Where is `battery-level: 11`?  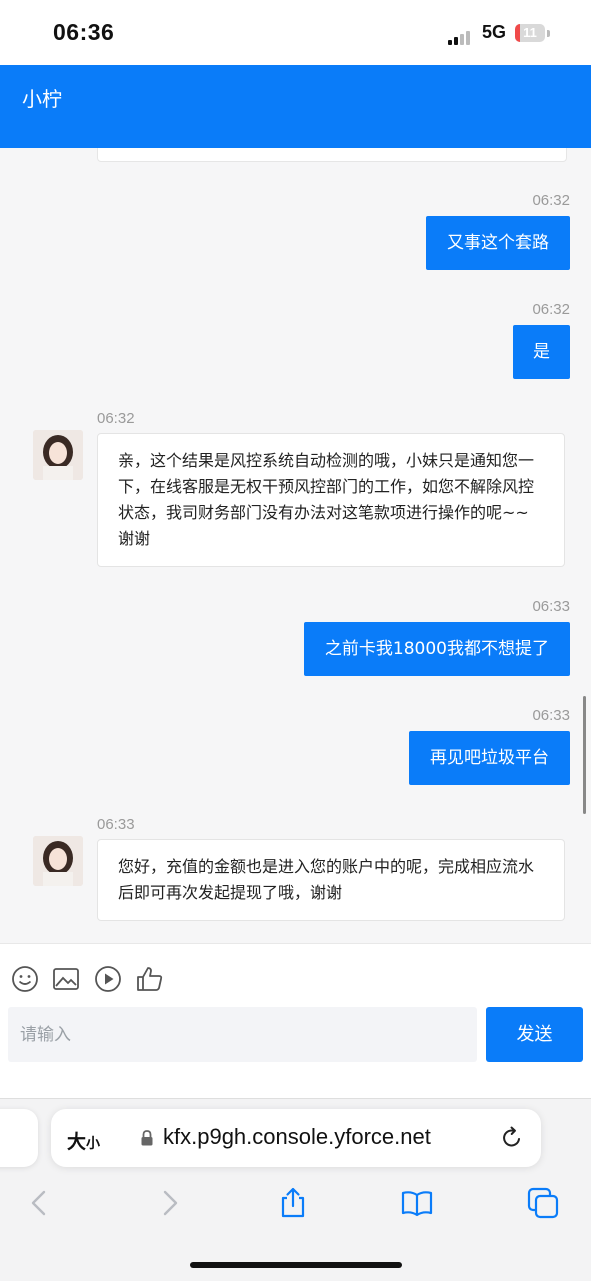
battery-level: 11 is located at coordinates (530, 32).